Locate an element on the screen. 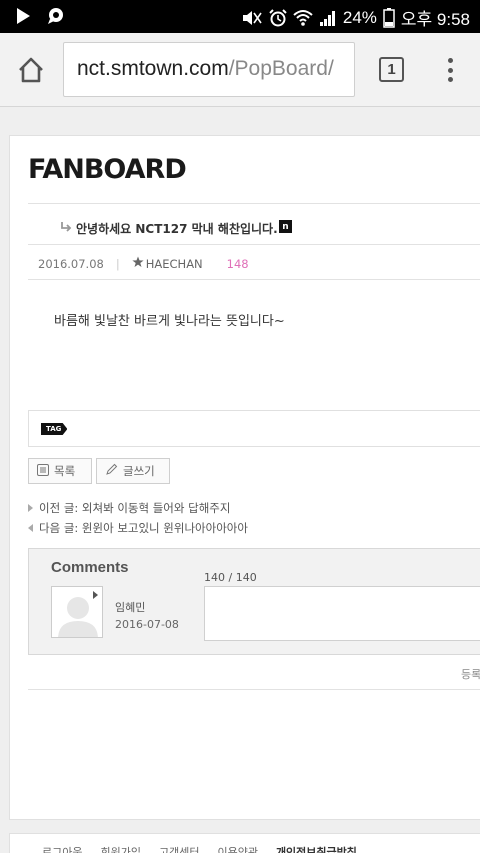 The height and width of the screenshot is (853, 480). post-author: HAECHAN is located at coordinates (167, 263).